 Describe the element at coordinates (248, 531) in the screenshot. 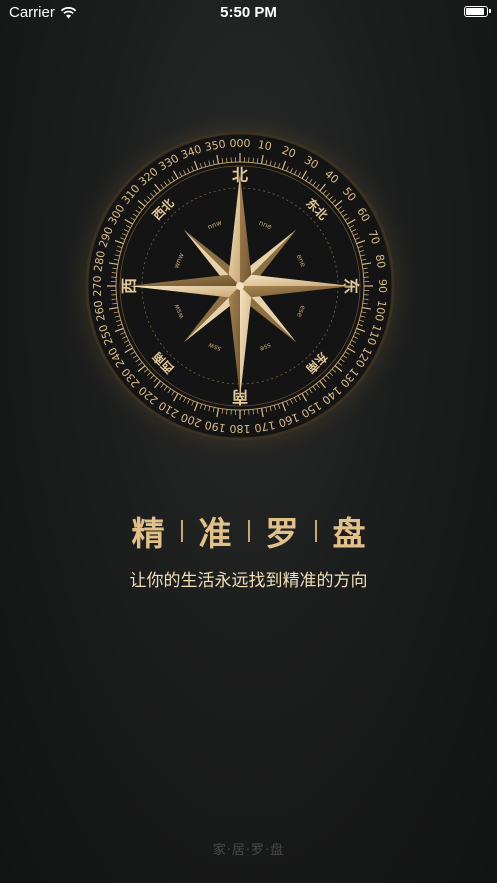

I see `headline: 精 准 罗 盘` at that location.